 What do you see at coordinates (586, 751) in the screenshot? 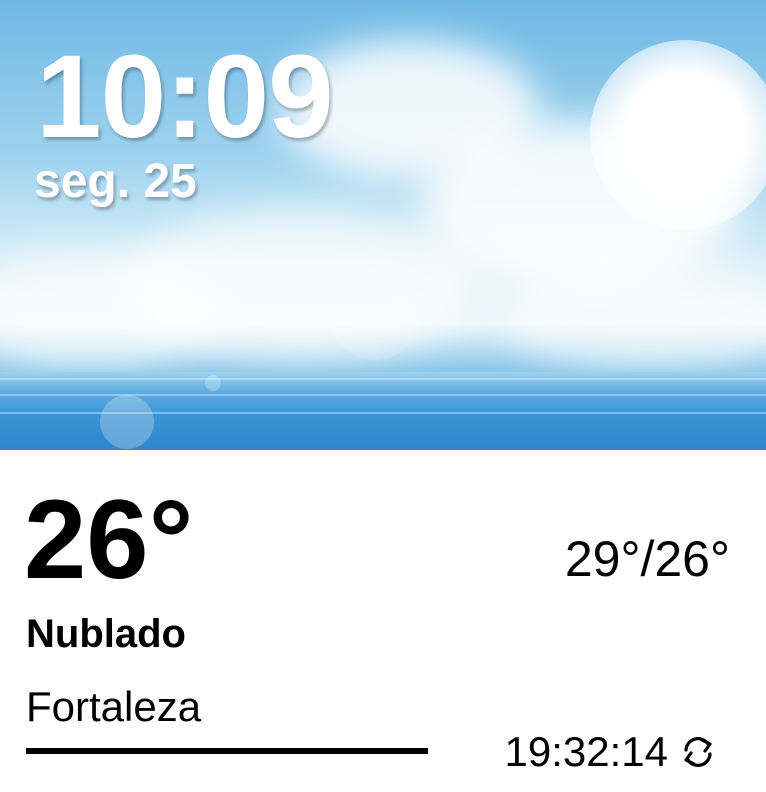
I see `last-update-time: 19:32:14` at bounding box center [586, 751].